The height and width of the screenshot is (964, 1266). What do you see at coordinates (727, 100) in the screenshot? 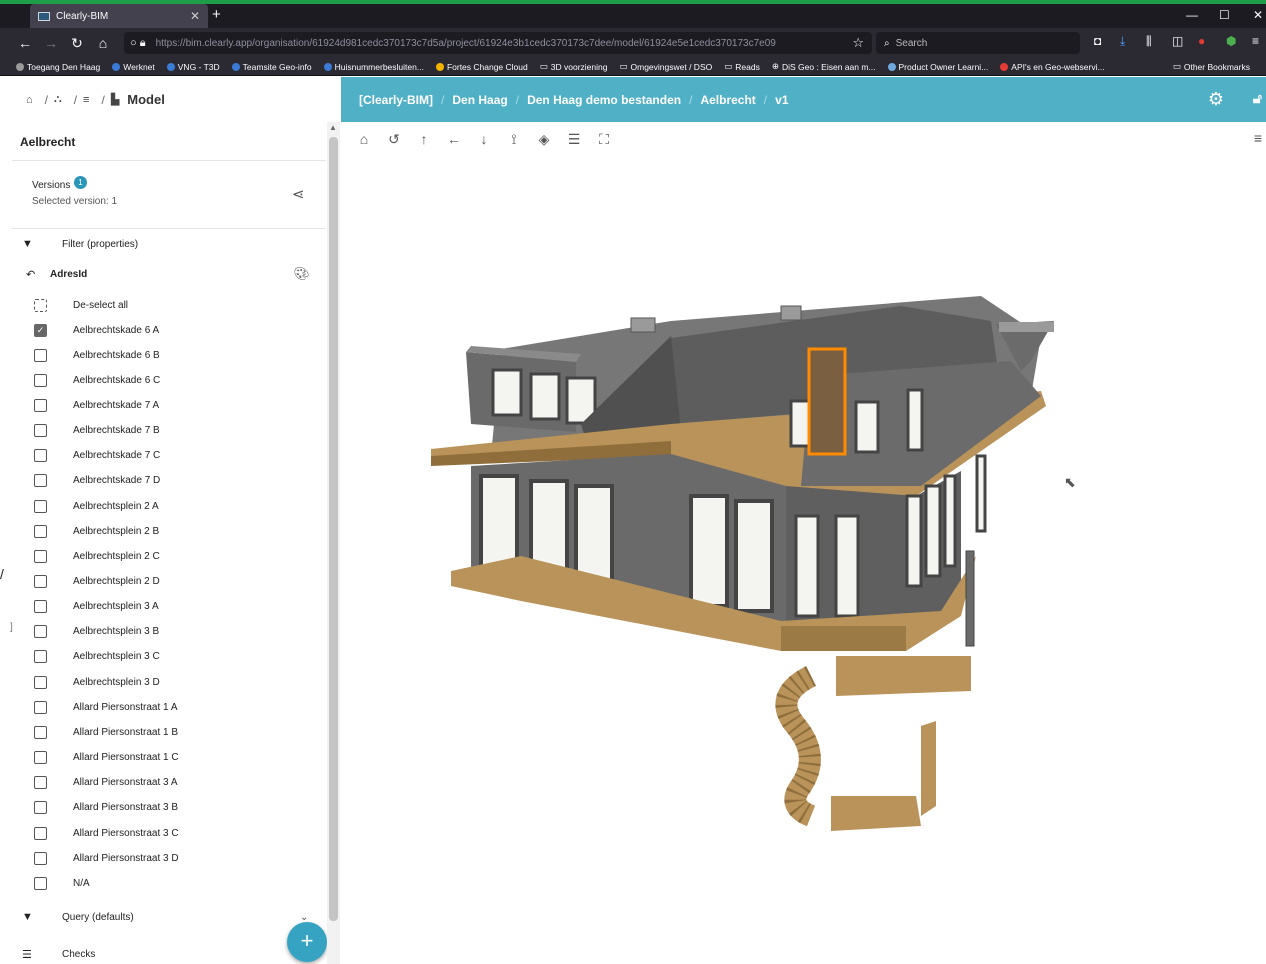
I see `breadcrumb-aelbrecht: Aelbrecht` at bounding box center [727, 100].